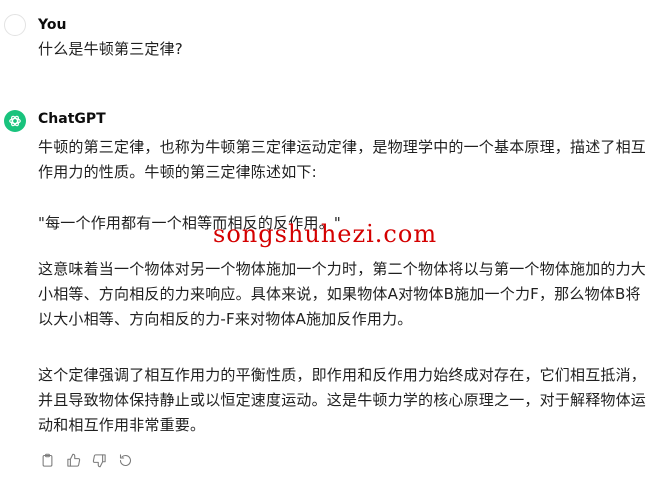  I want to click on thumbs-up-icon, so click(73, 460).